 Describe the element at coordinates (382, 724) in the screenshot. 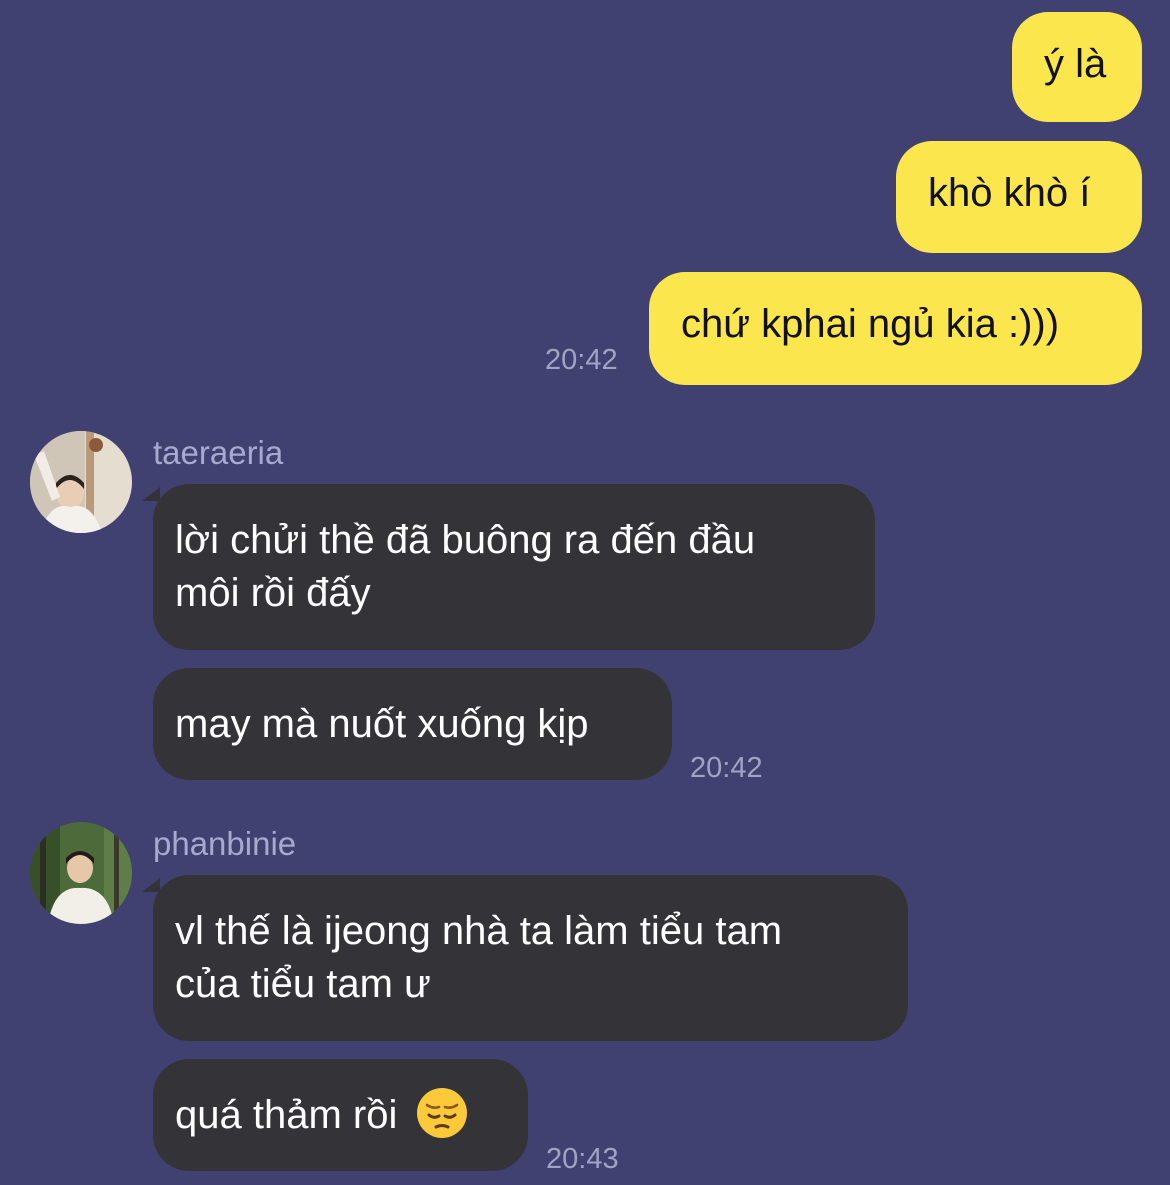

I see `message-text: may mà nuốt xuống kịp` at that location.